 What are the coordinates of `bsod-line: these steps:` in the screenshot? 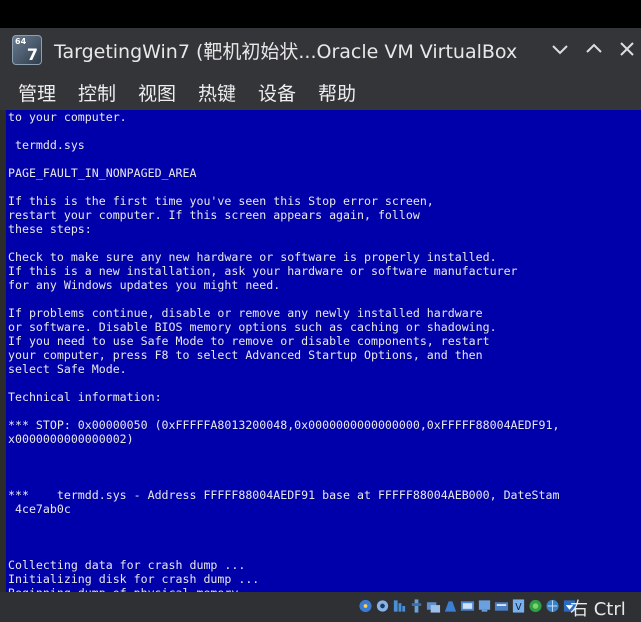 It's located at (50, 229).